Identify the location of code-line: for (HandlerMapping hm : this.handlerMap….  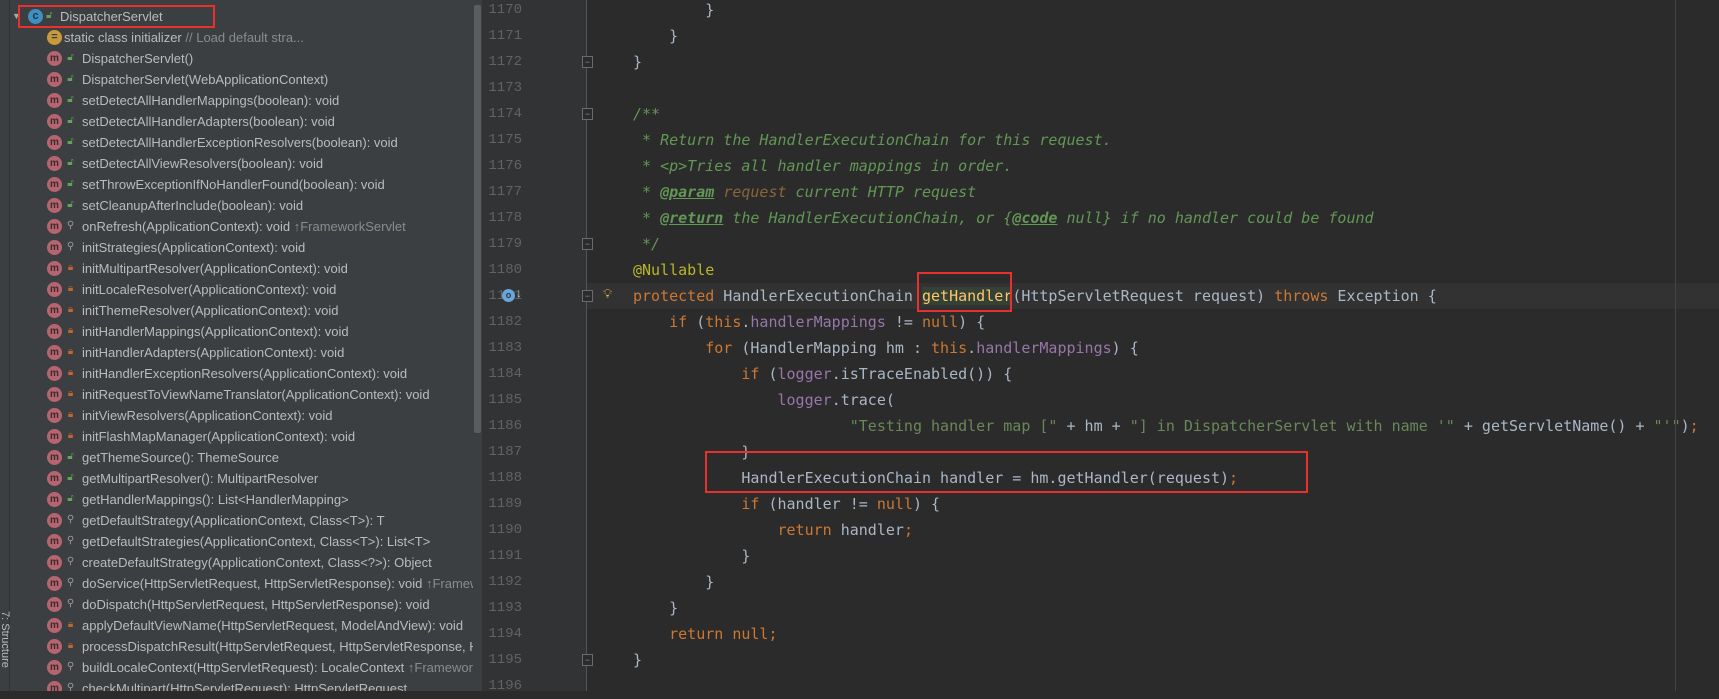
(886, 348).